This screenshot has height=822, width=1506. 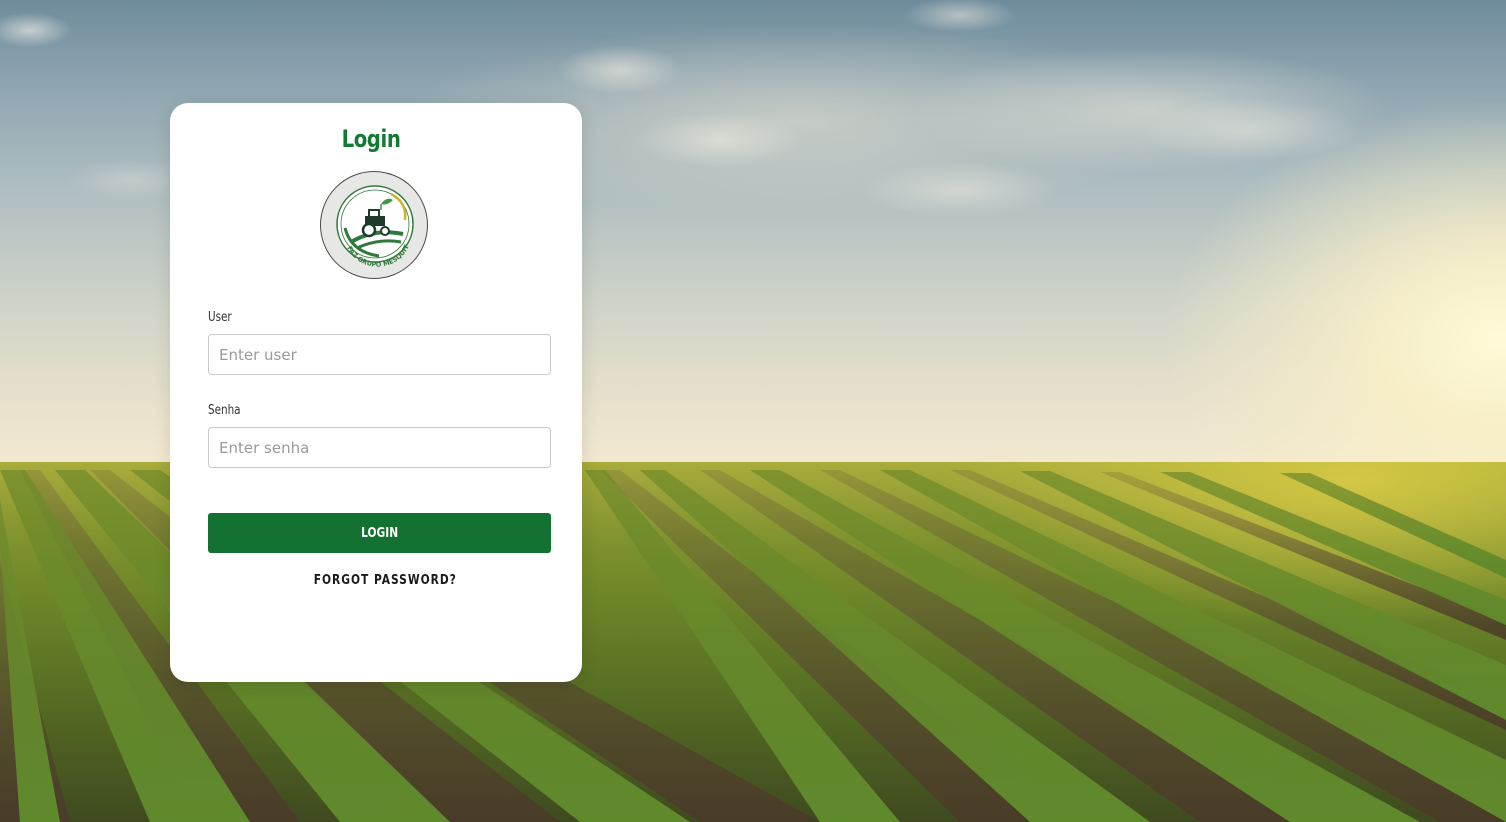 I want to click on tractor-logo-icon: FAZ GRUPO MESQUITA, so click(x=367, y=220).